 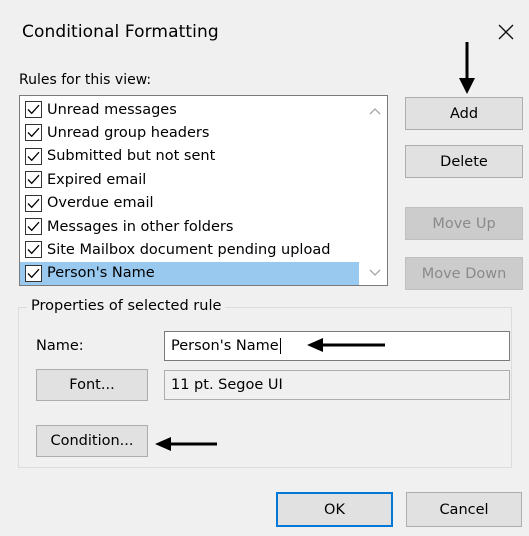 What do you see at coordinates (120, 32) in the screenshot?
I see `dialog-title: Conditional Formatting` at bounding box center [120, 32].